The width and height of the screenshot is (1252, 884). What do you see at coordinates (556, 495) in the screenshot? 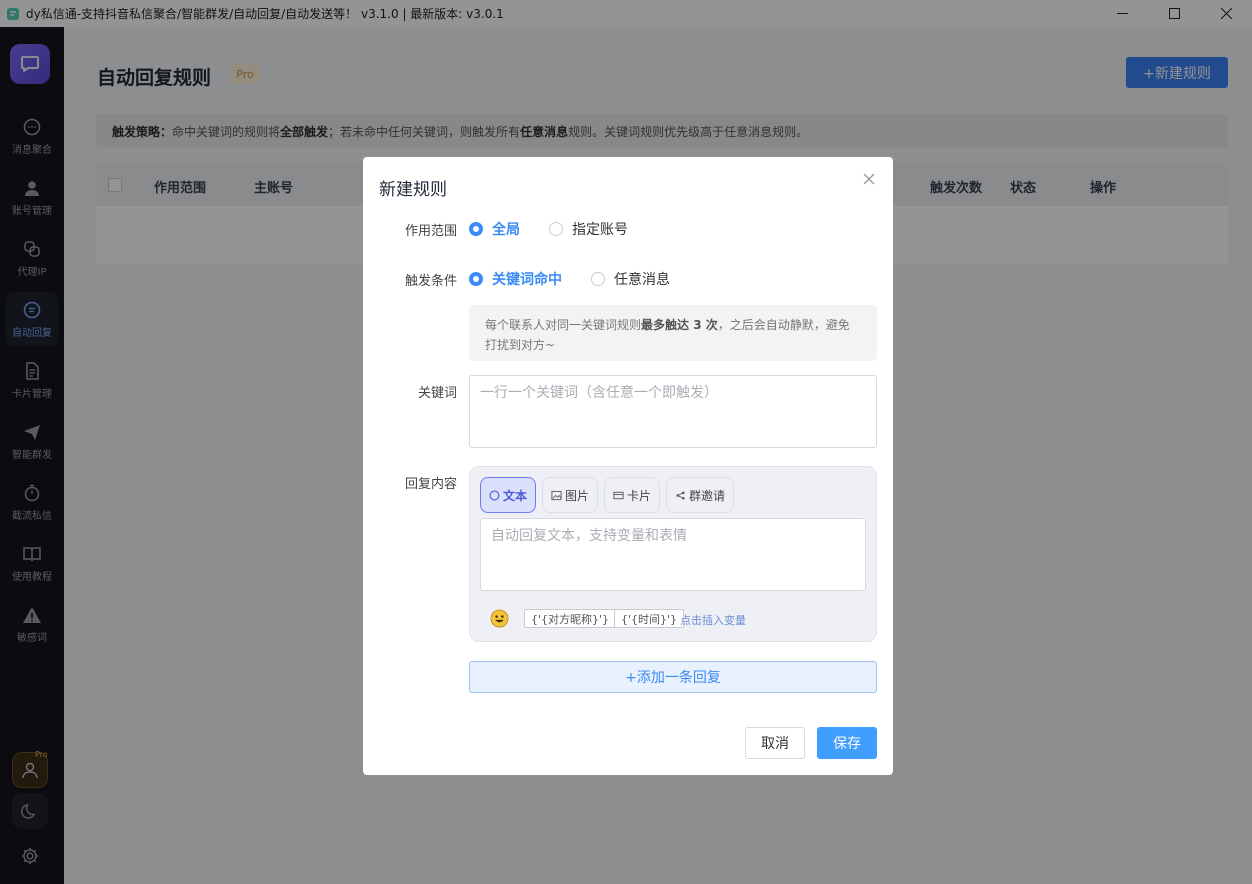
I see `image-icon` at bounding box center [556, 495].